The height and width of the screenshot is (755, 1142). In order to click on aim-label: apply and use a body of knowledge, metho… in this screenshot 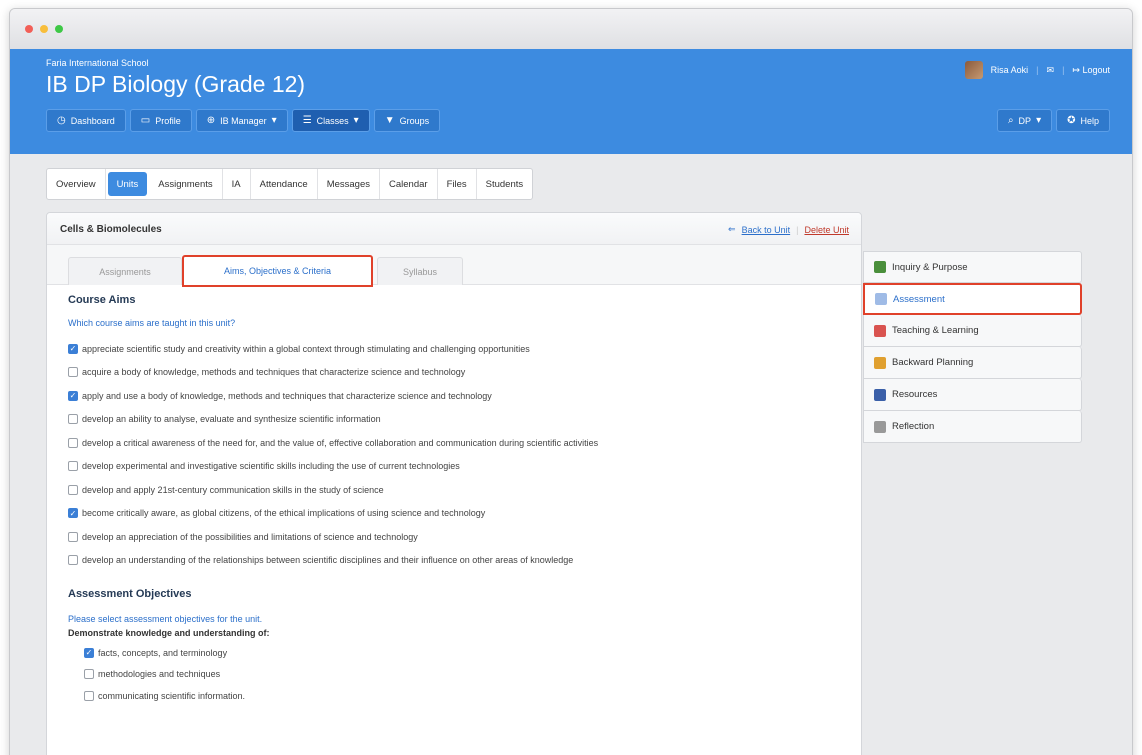, I will do `click(287, 395)`.